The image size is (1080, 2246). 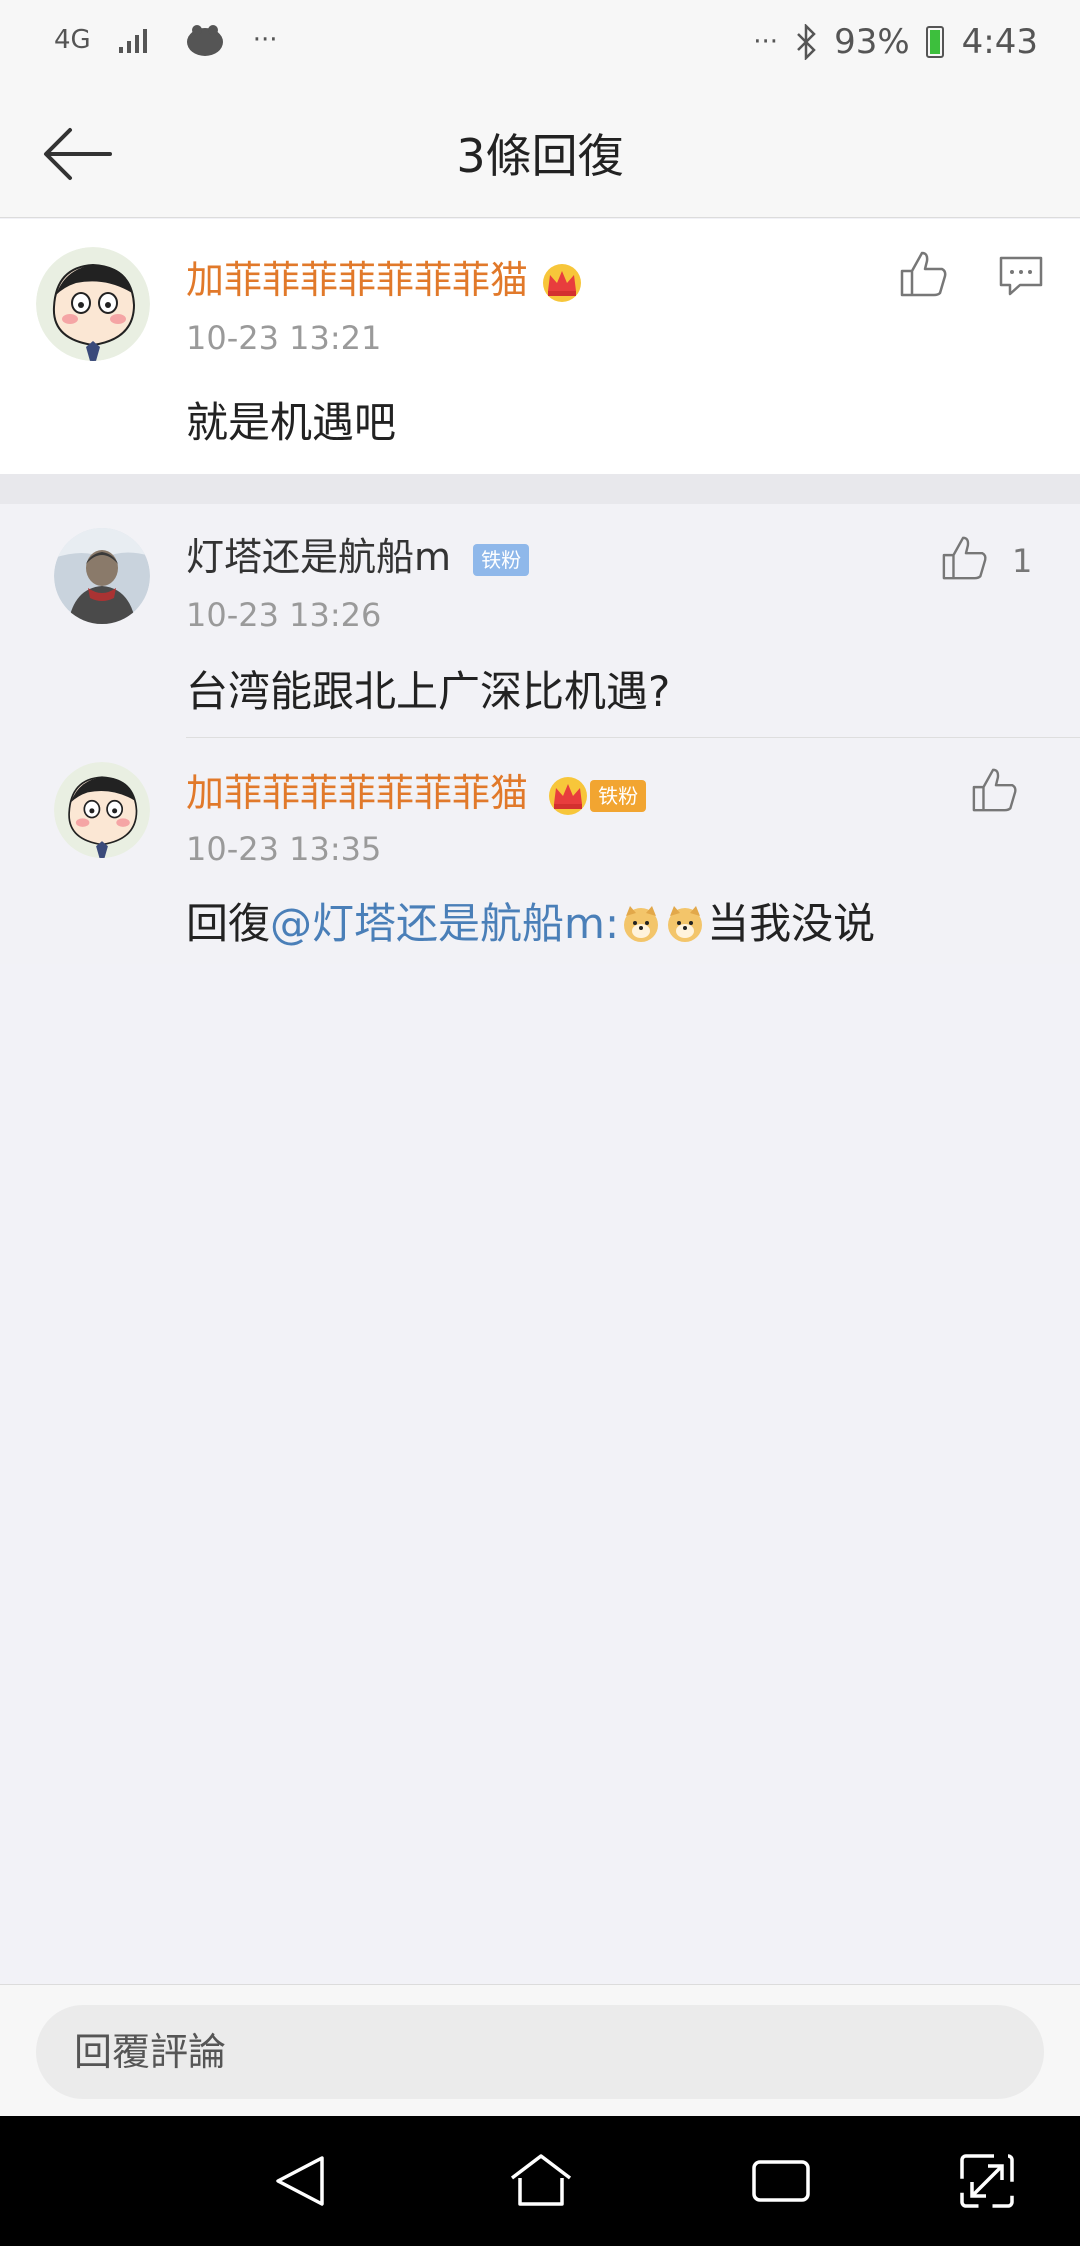 I want to click on reply-divider, so click(x=633, y=737).